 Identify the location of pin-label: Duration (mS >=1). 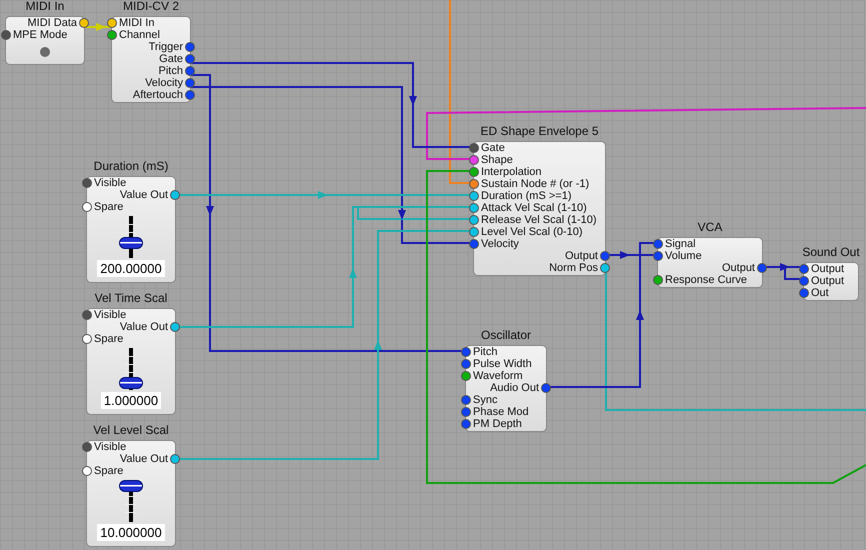
(526, 196).